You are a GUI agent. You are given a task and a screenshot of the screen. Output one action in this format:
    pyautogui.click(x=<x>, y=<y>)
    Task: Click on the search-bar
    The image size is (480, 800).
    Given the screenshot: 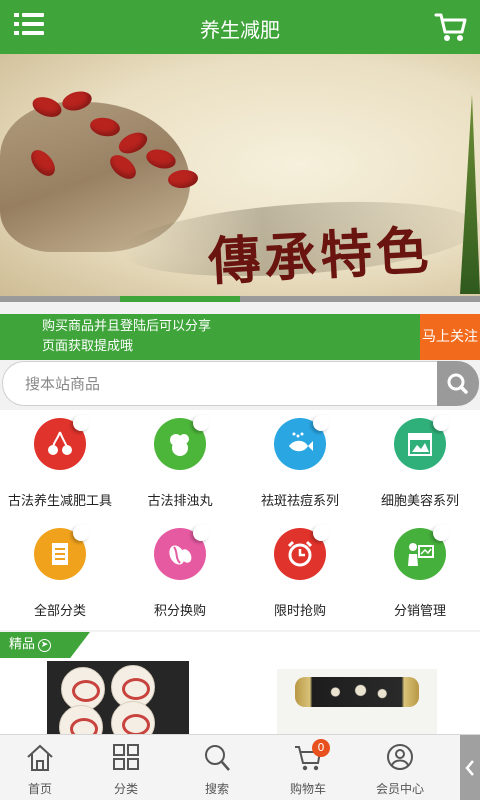 What is the action you would take?
    pyautogui.click(x=240, y=384)
    